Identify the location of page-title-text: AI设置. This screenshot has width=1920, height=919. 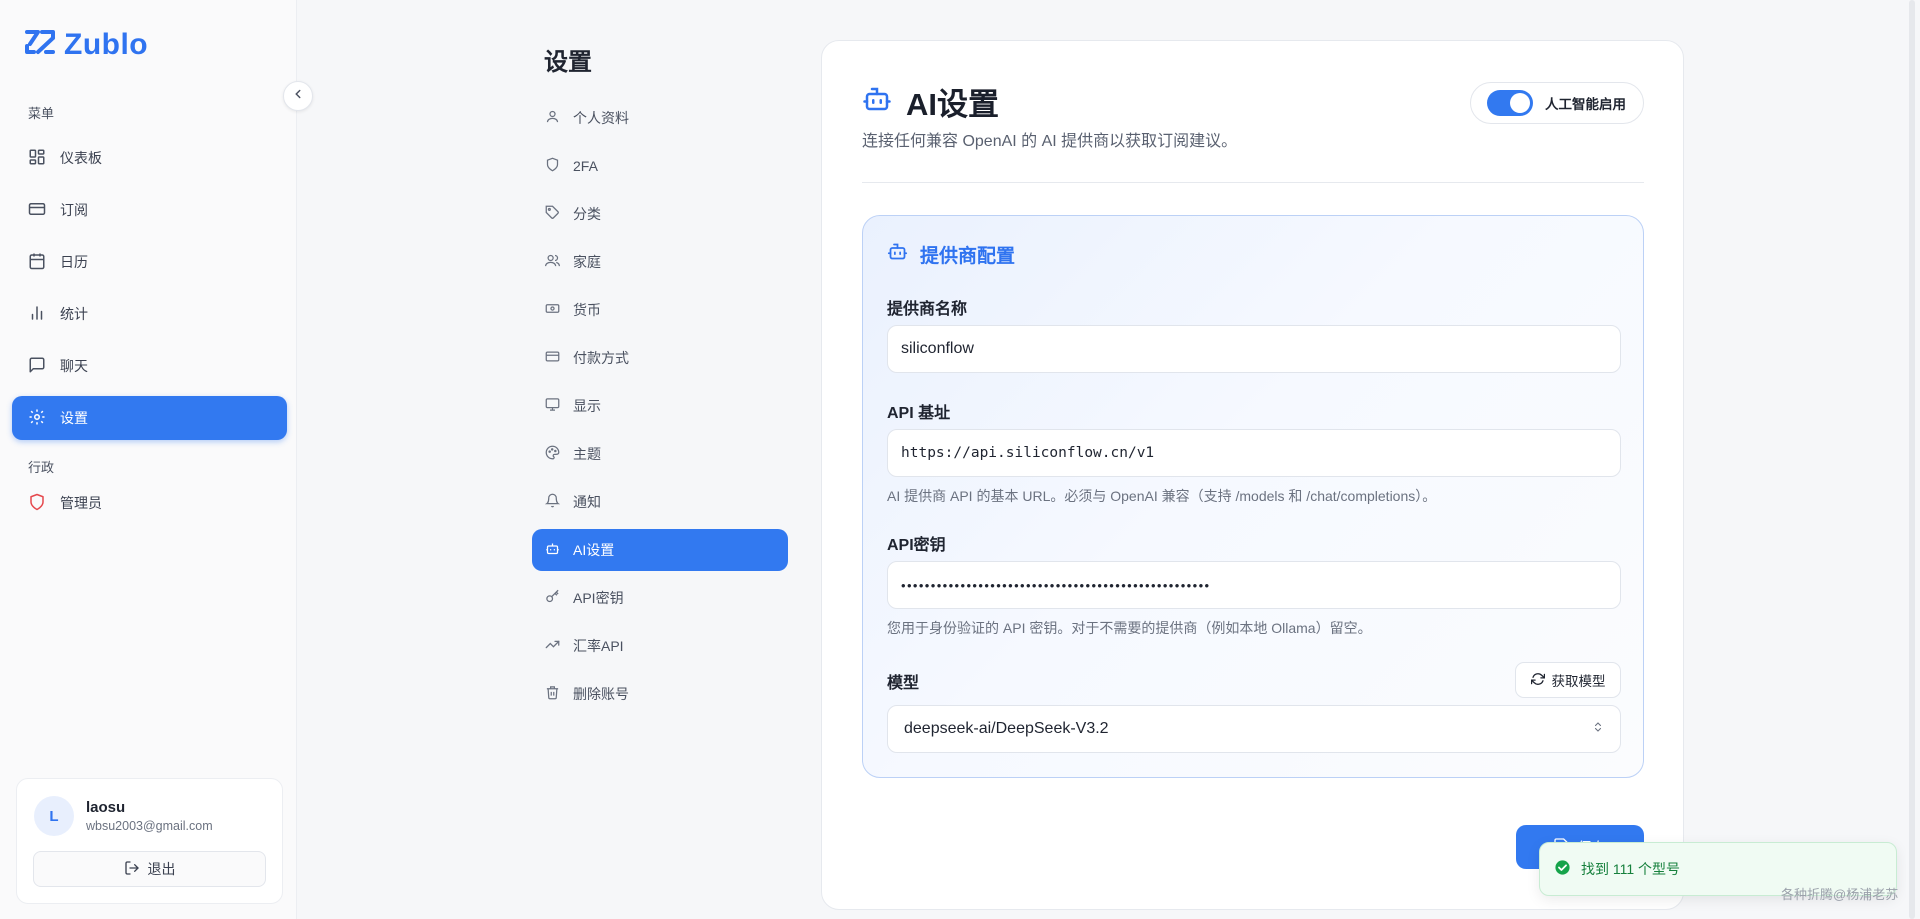
(952, 104).